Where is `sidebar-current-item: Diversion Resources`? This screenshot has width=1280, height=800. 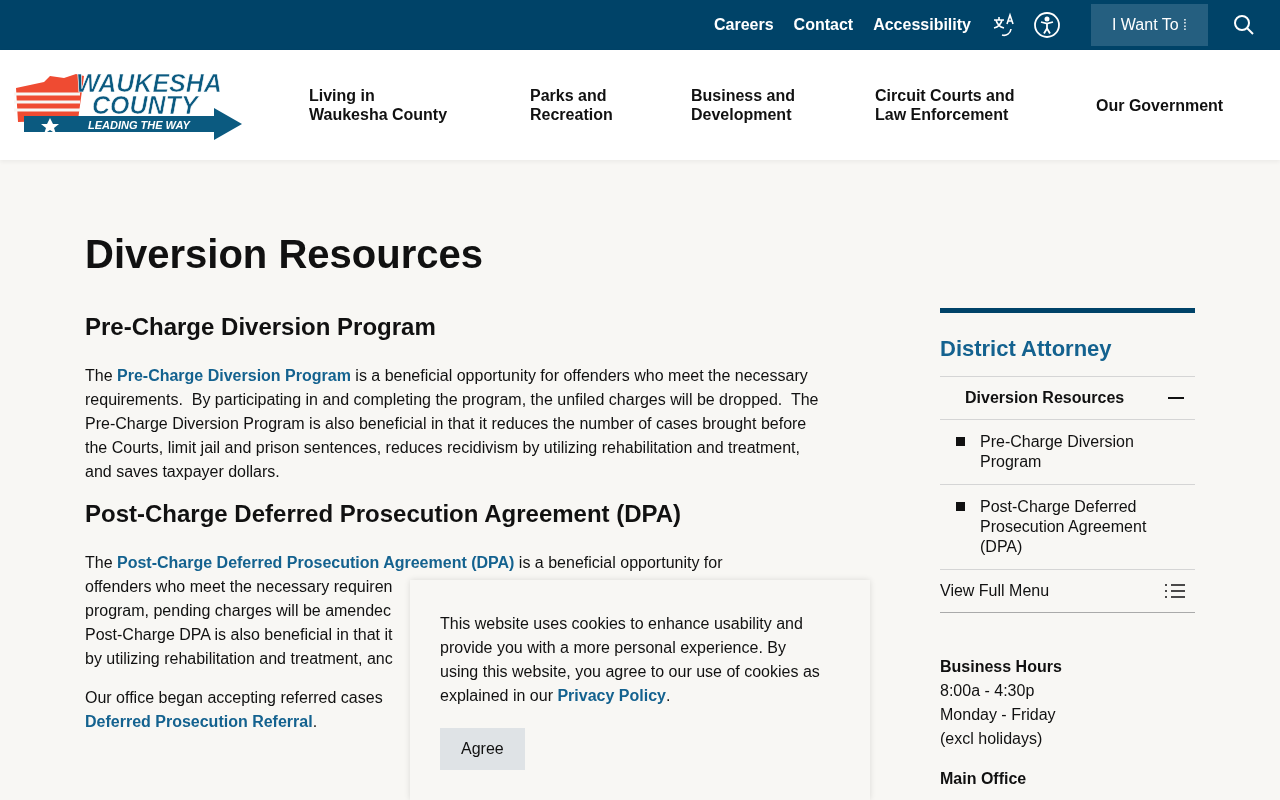
sidebar-current-item: Diversion Resources is located at coordinates (1067, 398).